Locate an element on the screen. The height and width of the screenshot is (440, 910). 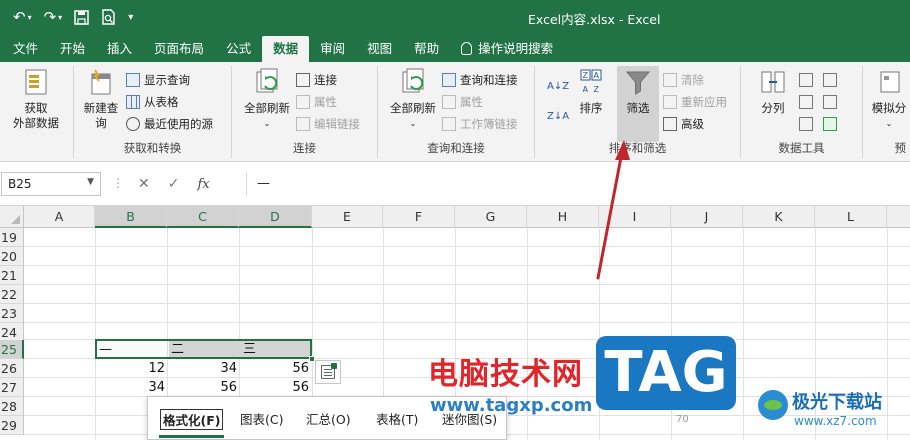
sort-asc-icon: A↓Z is located at coordinates (558, 86).